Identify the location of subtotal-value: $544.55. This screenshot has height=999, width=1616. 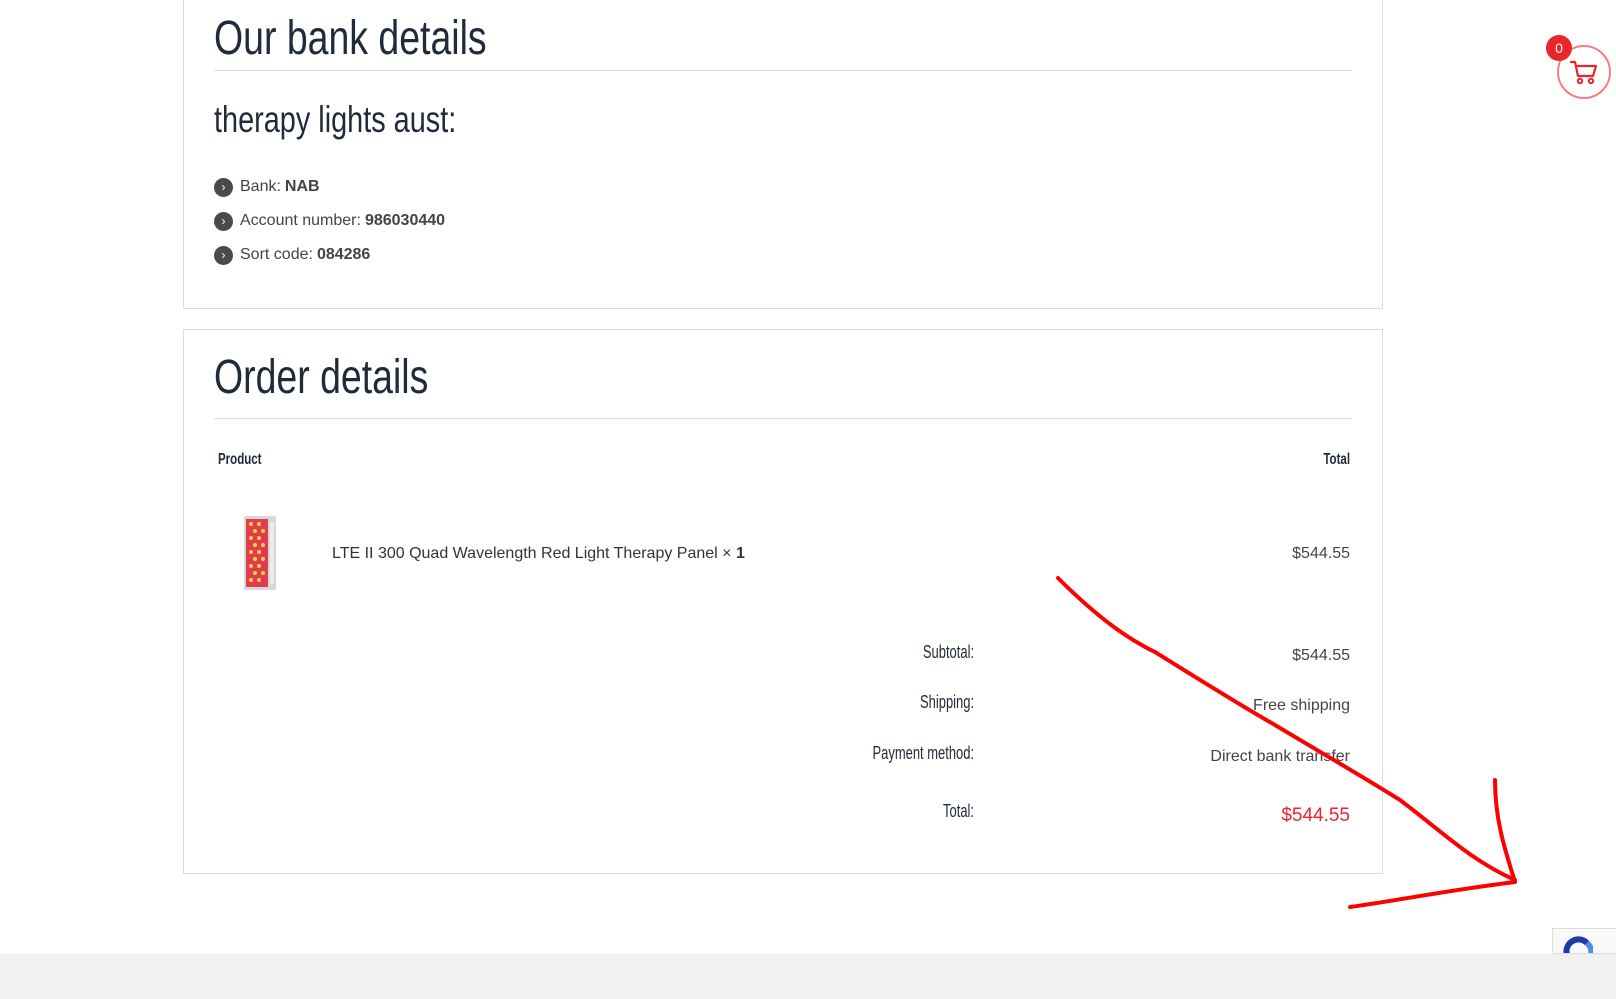
(1321, 655).